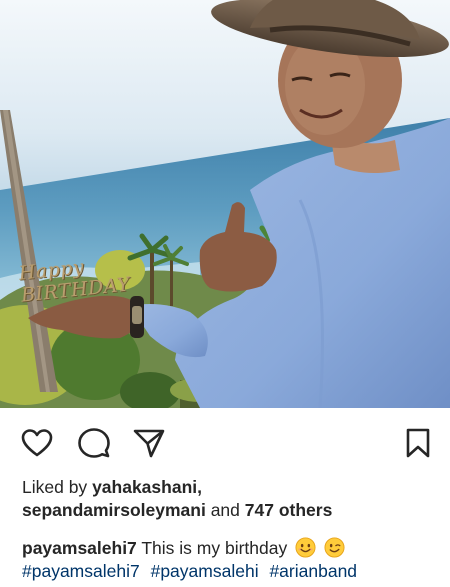  What do you see at coordinates (313, 571) in the screenshot?
I see `hashtag-link: #arianband` at bounding box center [313, 571].